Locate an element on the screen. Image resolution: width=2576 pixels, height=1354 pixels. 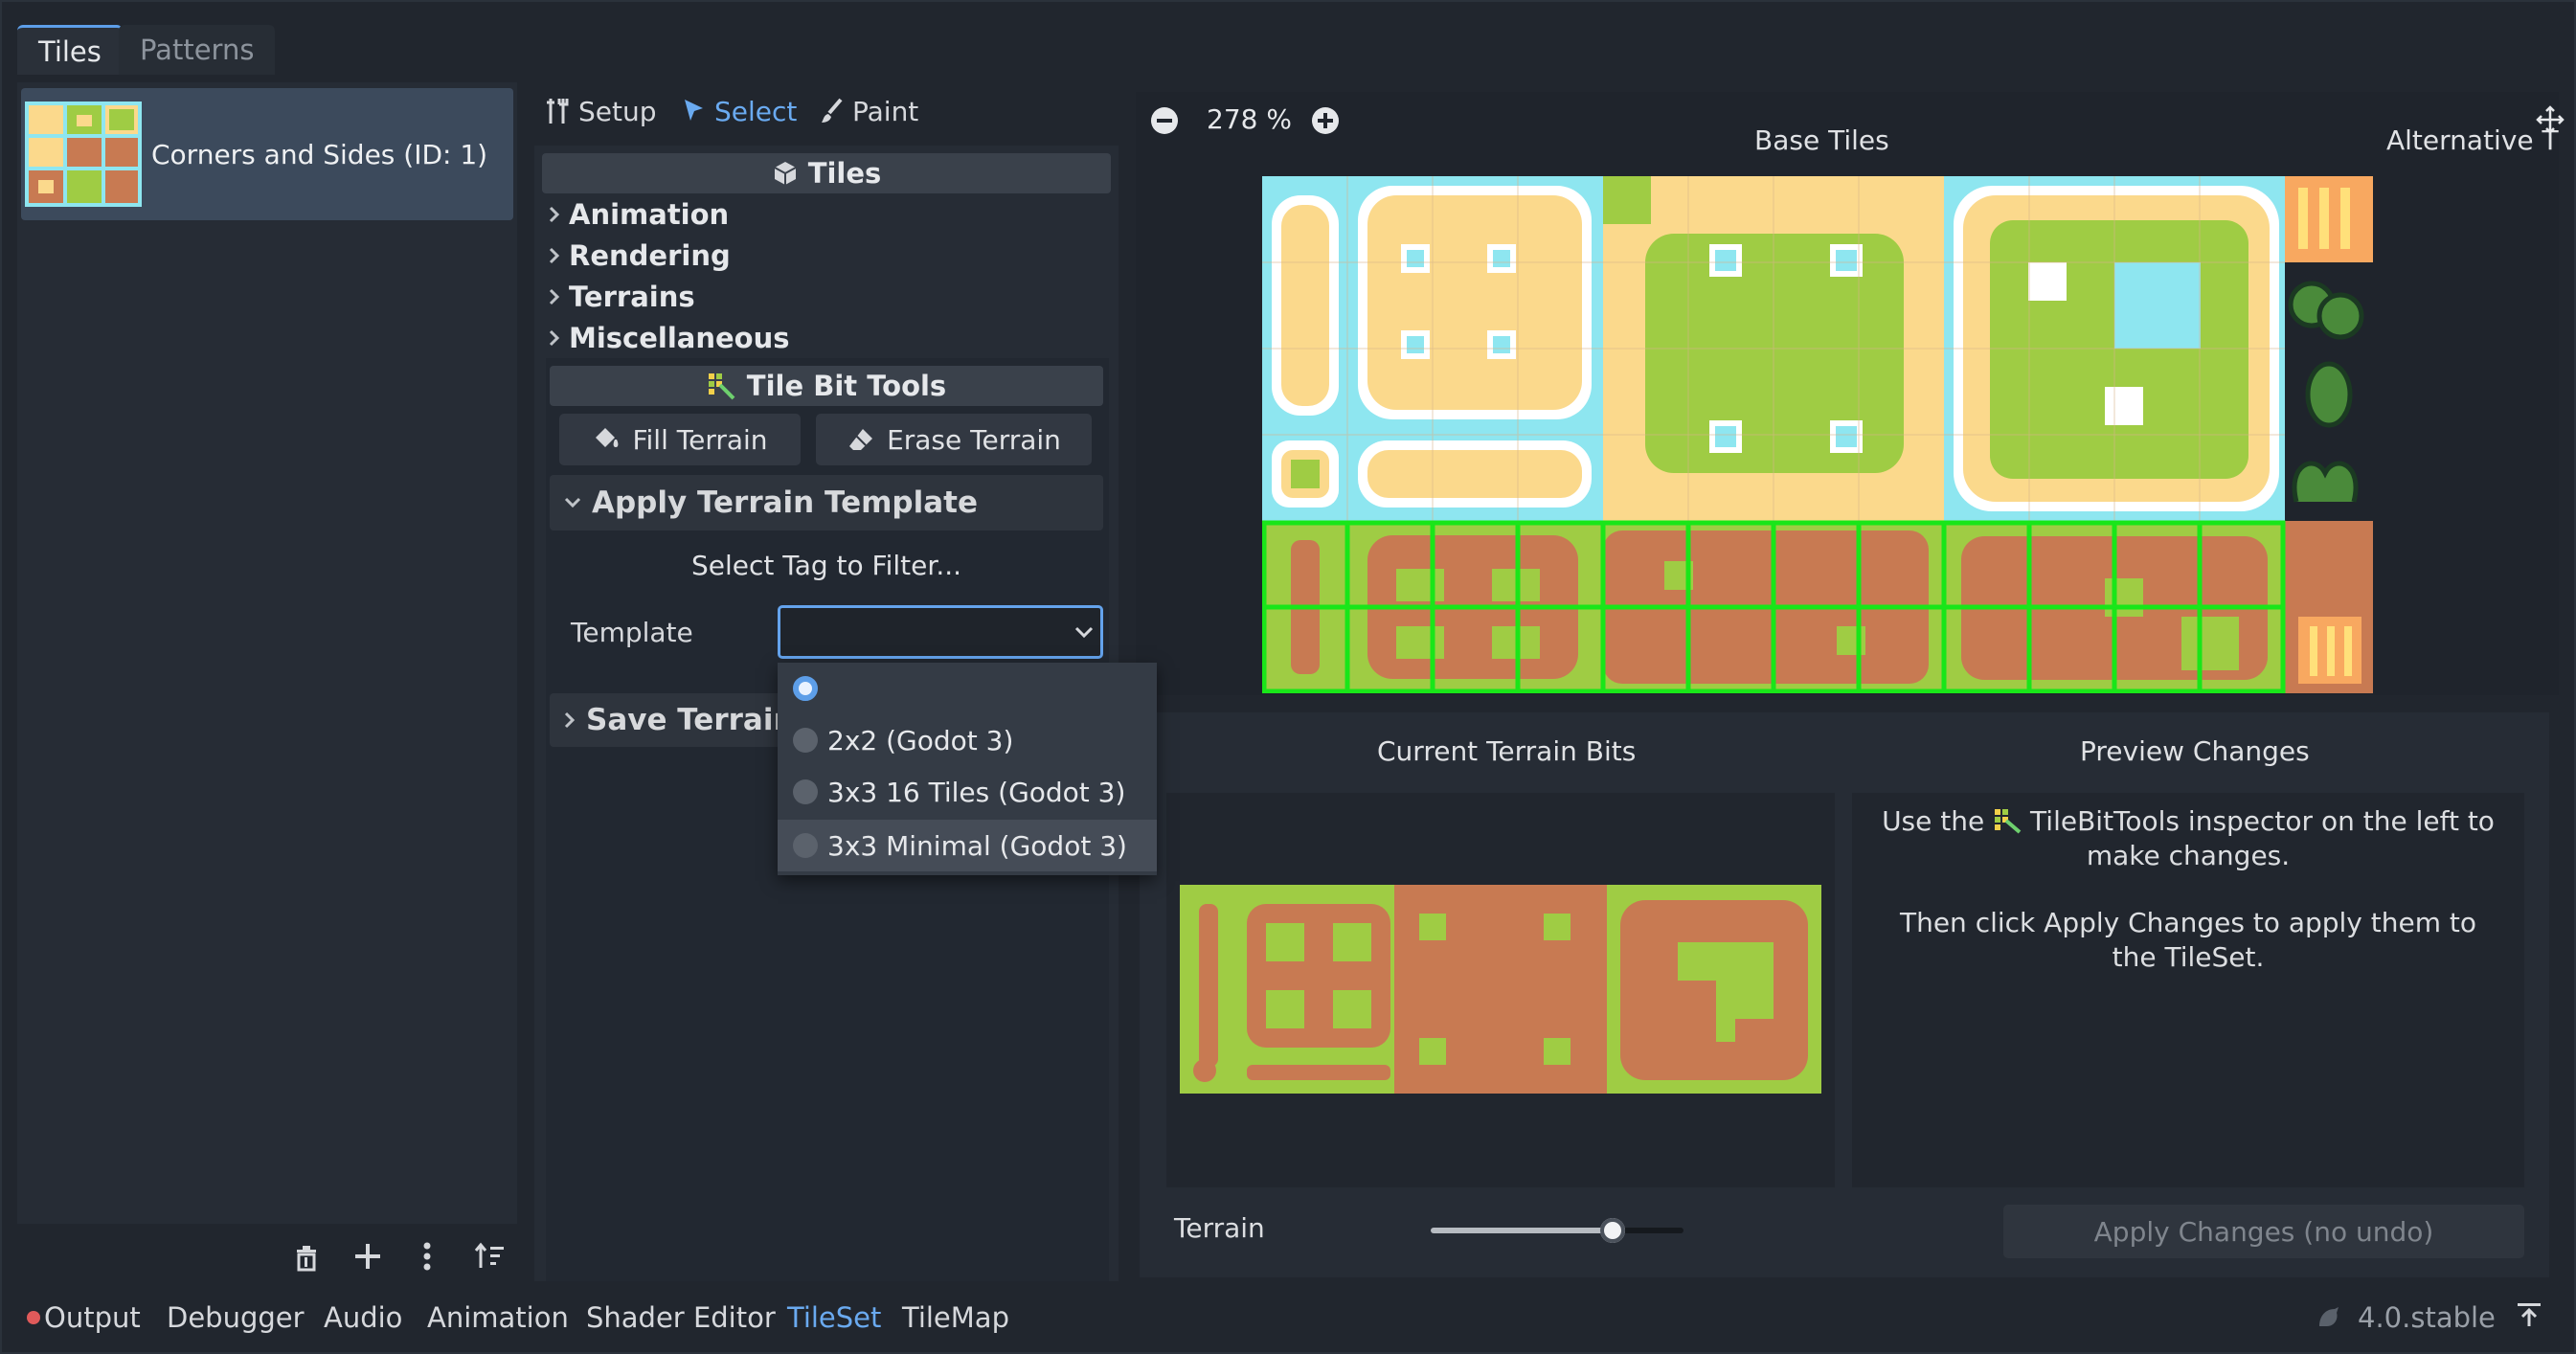
erase-terrain-label: Erase Terrain is located at coordinates (974, 439).